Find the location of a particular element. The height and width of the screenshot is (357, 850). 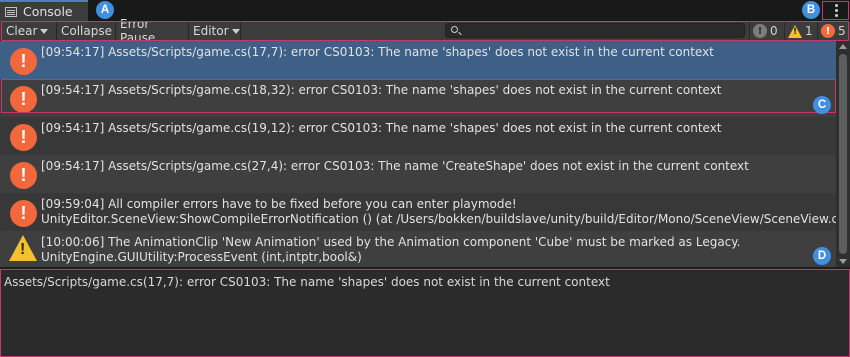

scrollbar-thumb is located at coordinates (843, 154).